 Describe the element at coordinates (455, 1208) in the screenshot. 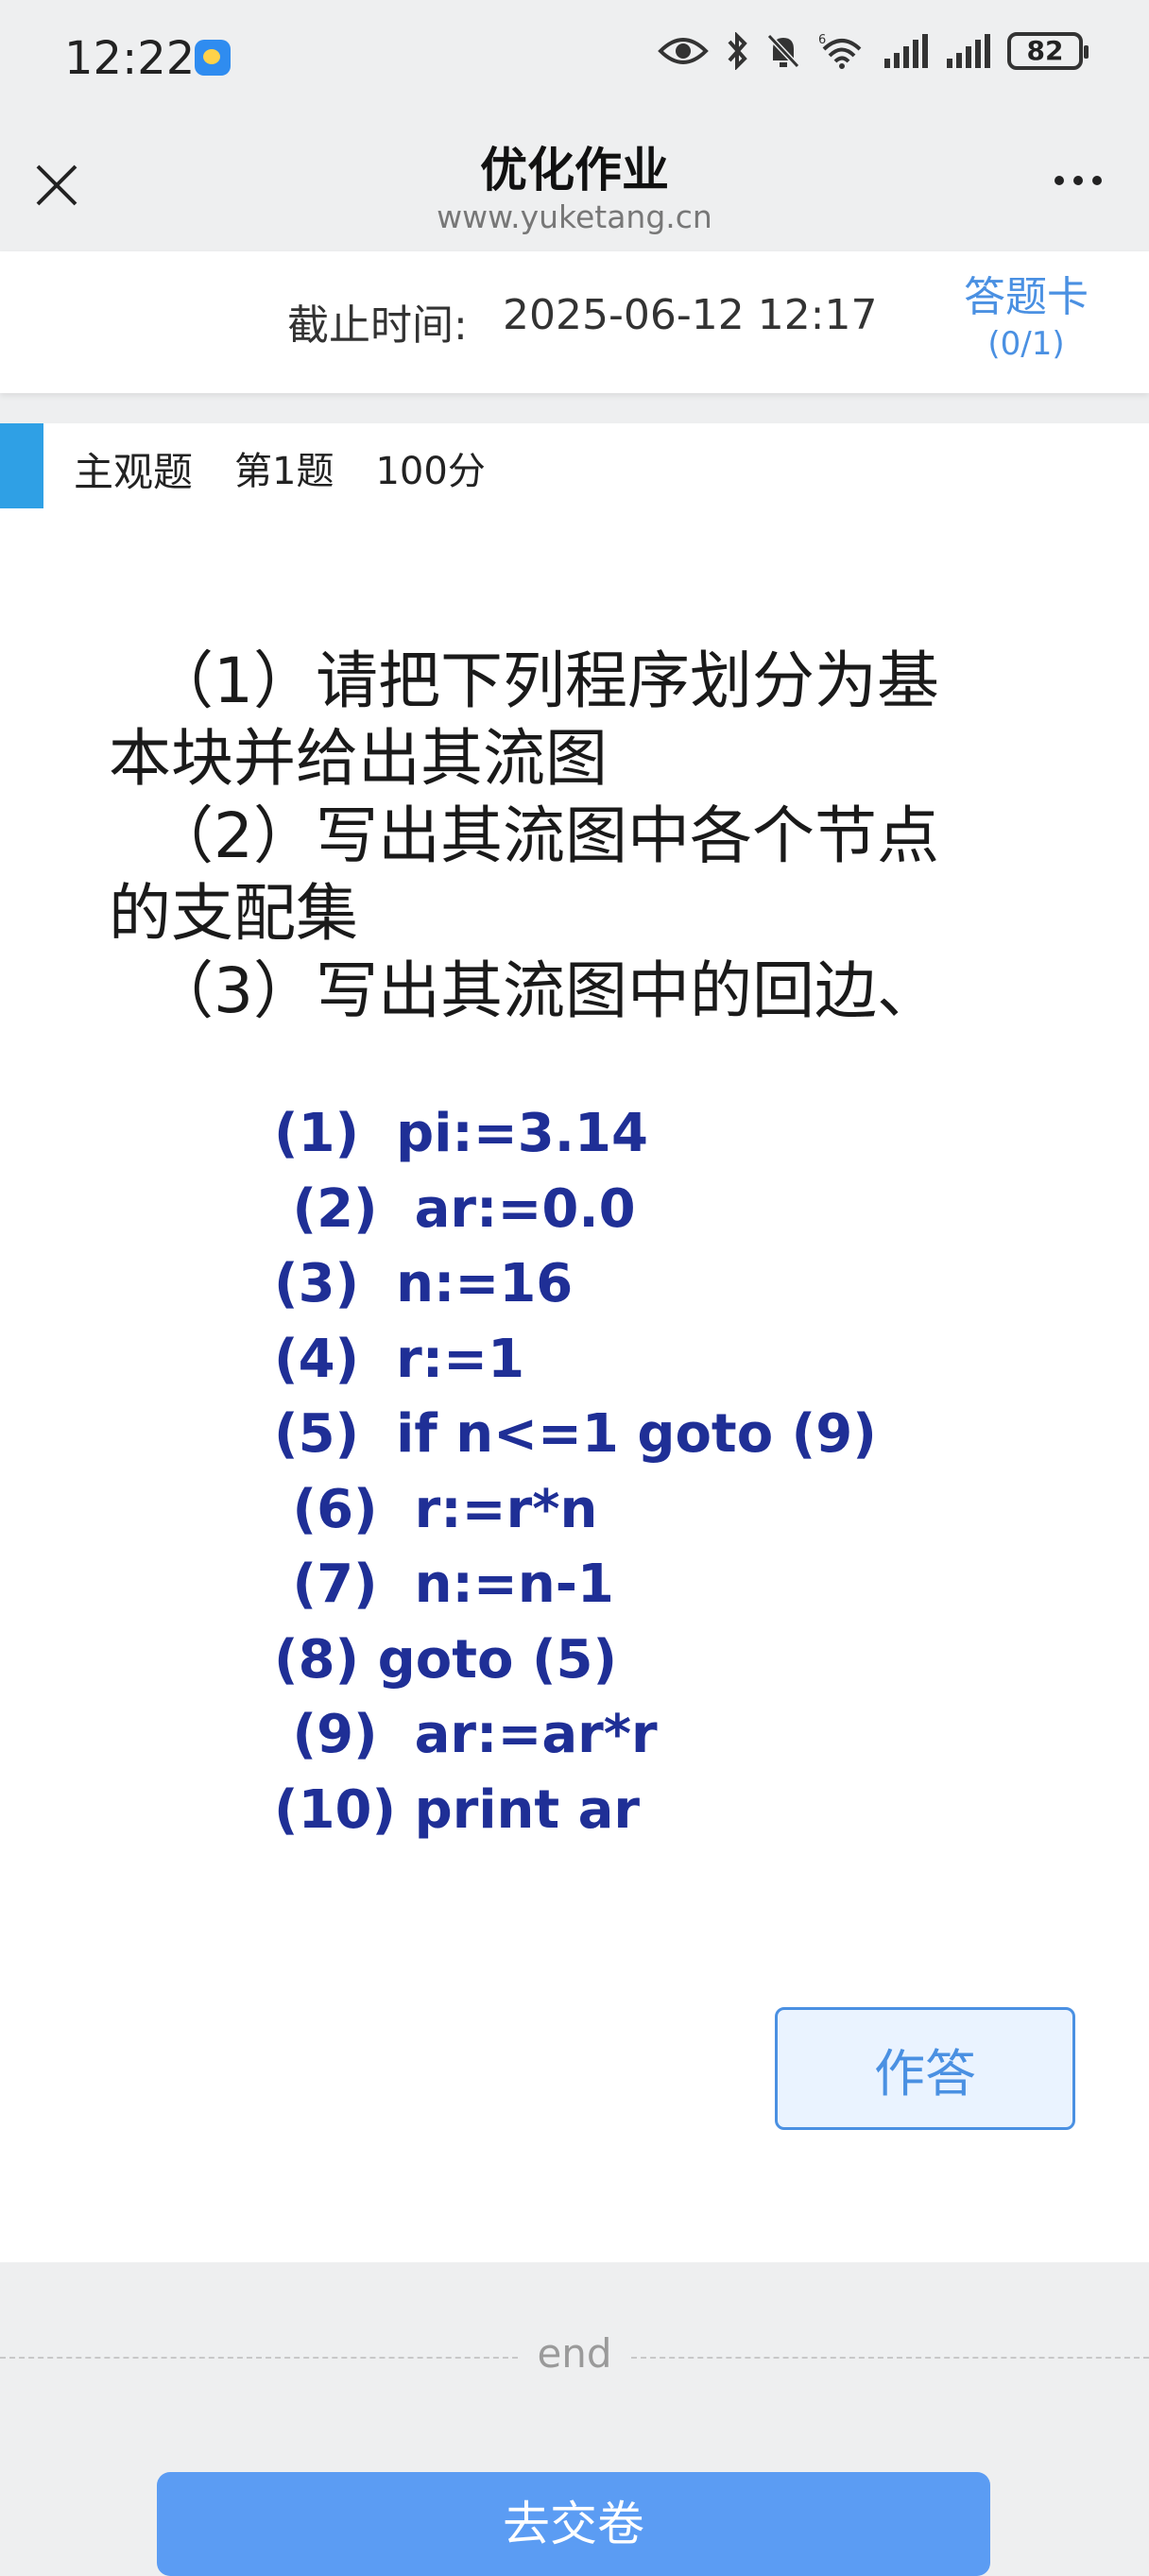

I see `code-line: (2) ar:=0.0` at that location.